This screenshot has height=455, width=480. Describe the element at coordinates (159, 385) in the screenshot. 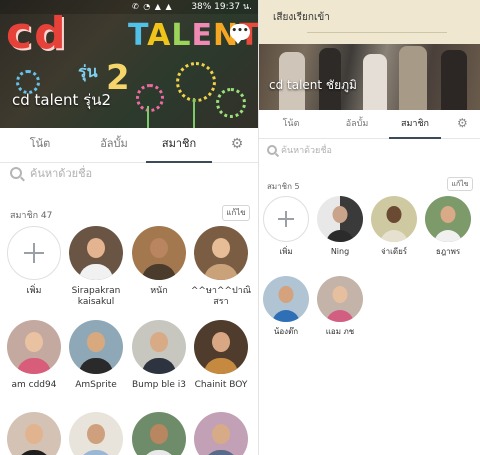

I see `member-name: Bump ble i3` at that location.